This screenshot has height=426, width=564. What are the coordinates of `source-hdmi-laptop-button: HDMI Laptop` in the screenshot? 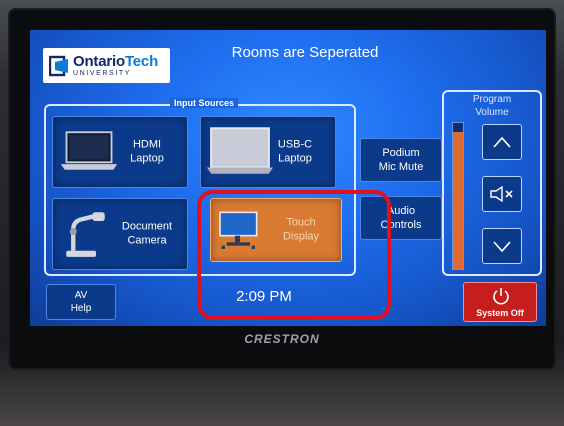 It's located at (120, 152).